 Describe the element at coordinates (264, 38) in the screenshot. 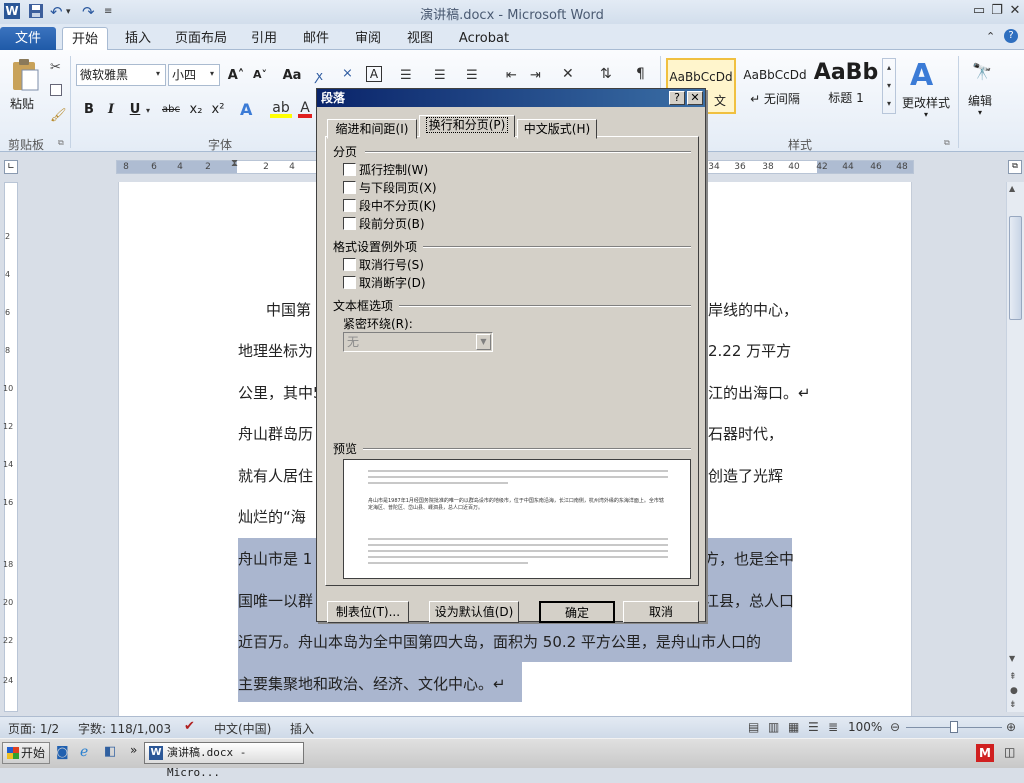

I see `tab-references: 引用` at that location.